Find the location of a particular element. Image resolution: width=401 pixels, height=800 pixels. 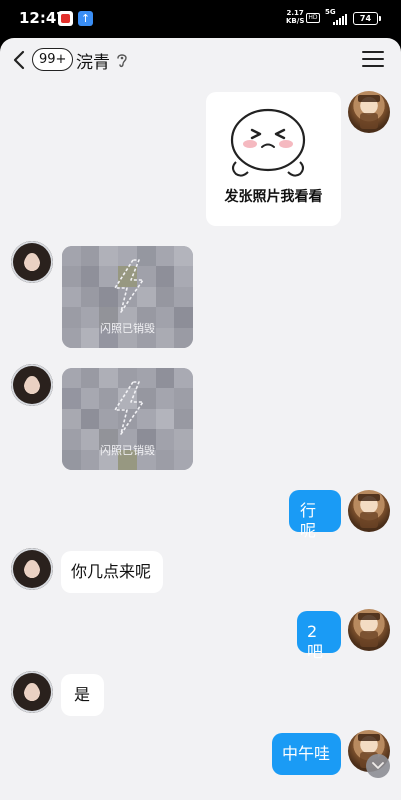

outgoing-message: 中午哇 is located at coordinates (306, 754).